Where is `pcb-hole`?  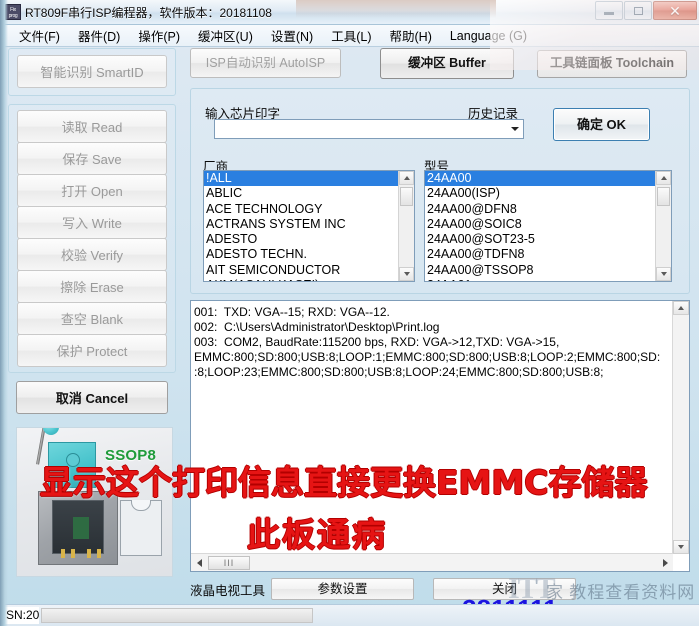
pcb-hole is located at coordinates (73, 460).